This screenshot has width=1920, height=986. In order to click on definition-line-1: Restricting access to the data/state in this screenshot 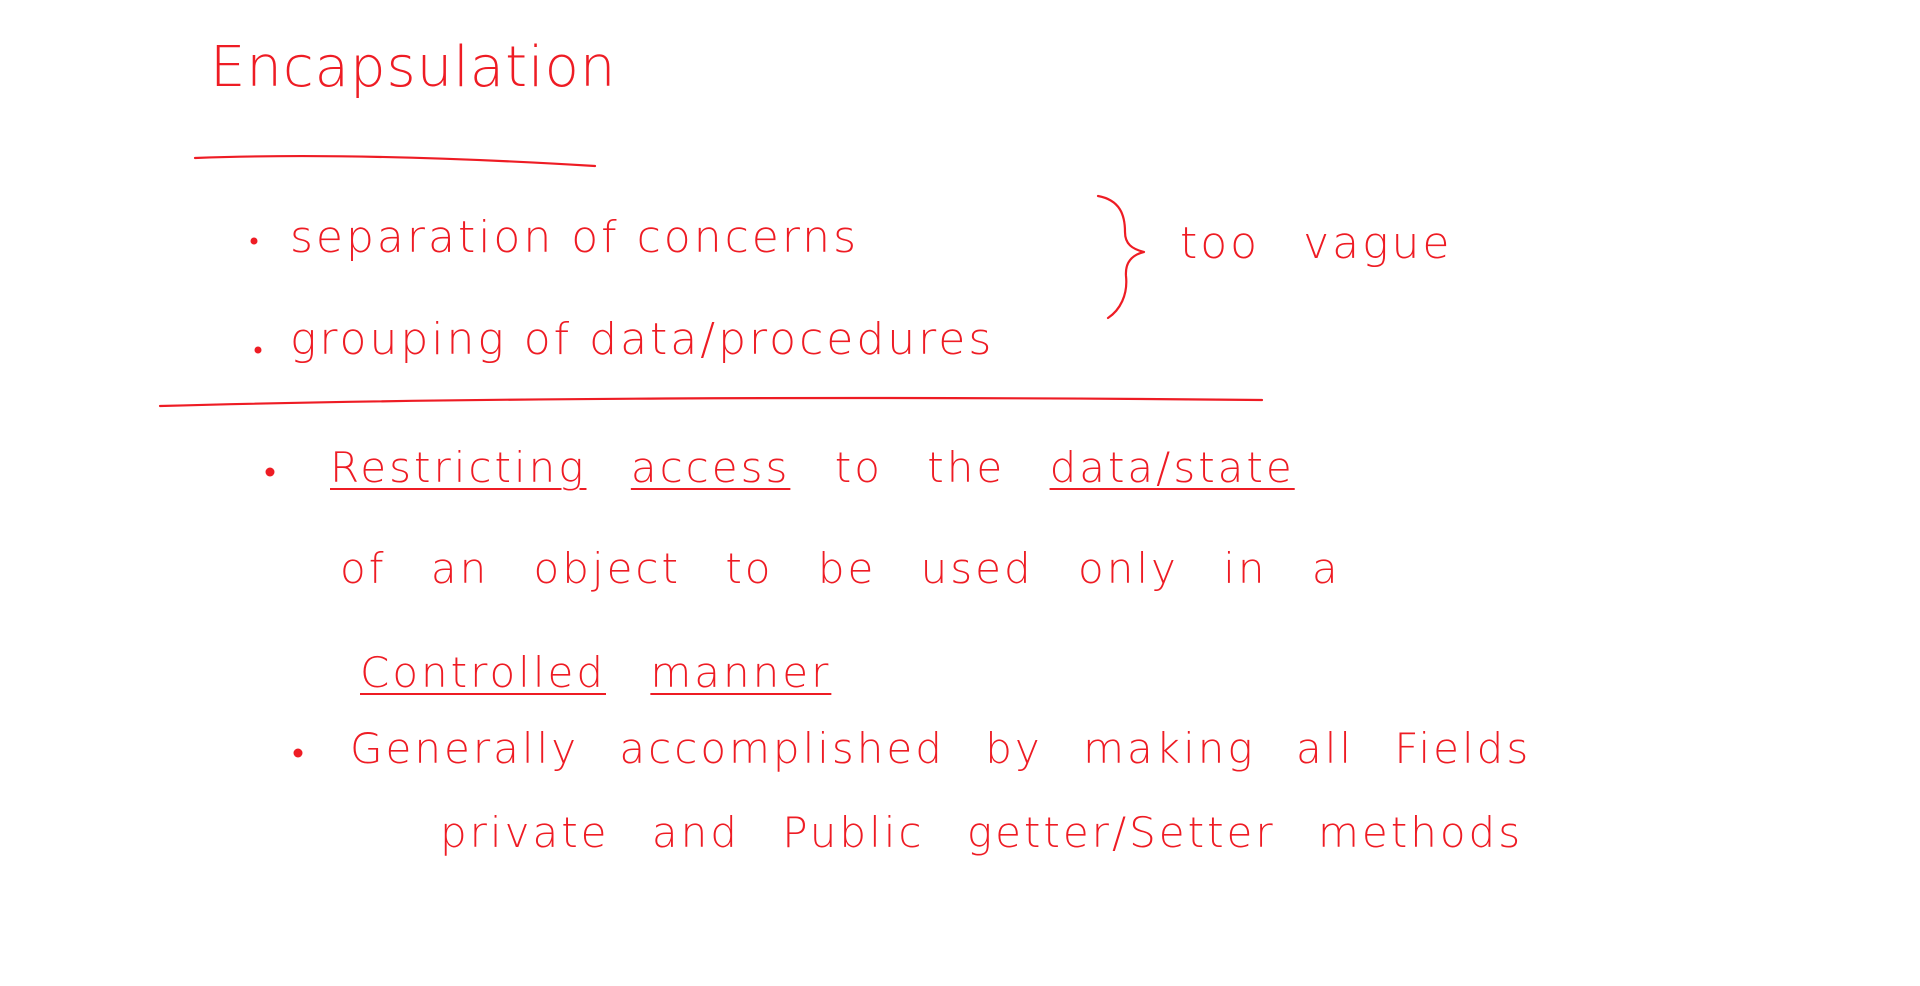, I will do `click(812, 468)`.